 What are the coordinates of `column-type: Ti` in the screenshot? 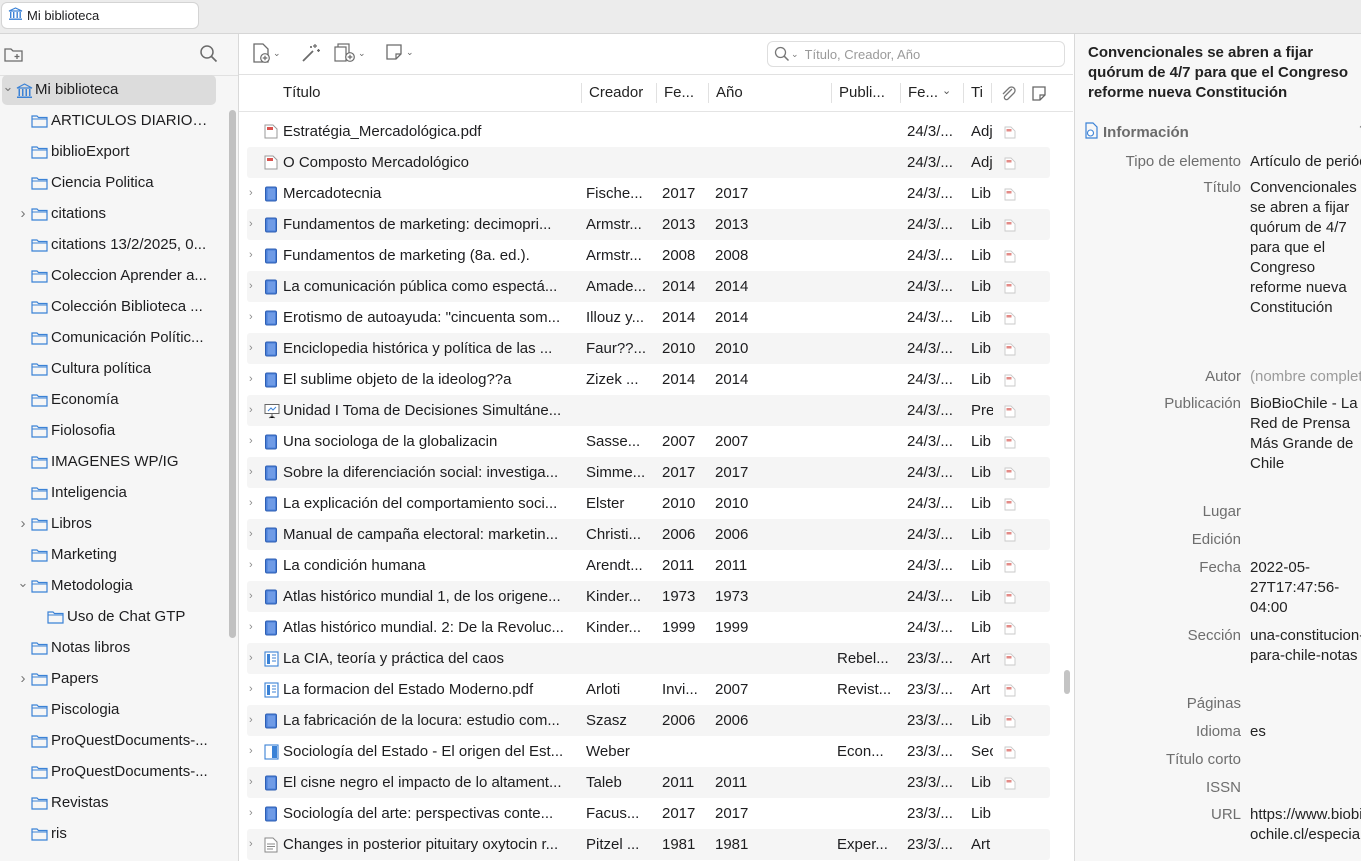 It's located at (979, 93).